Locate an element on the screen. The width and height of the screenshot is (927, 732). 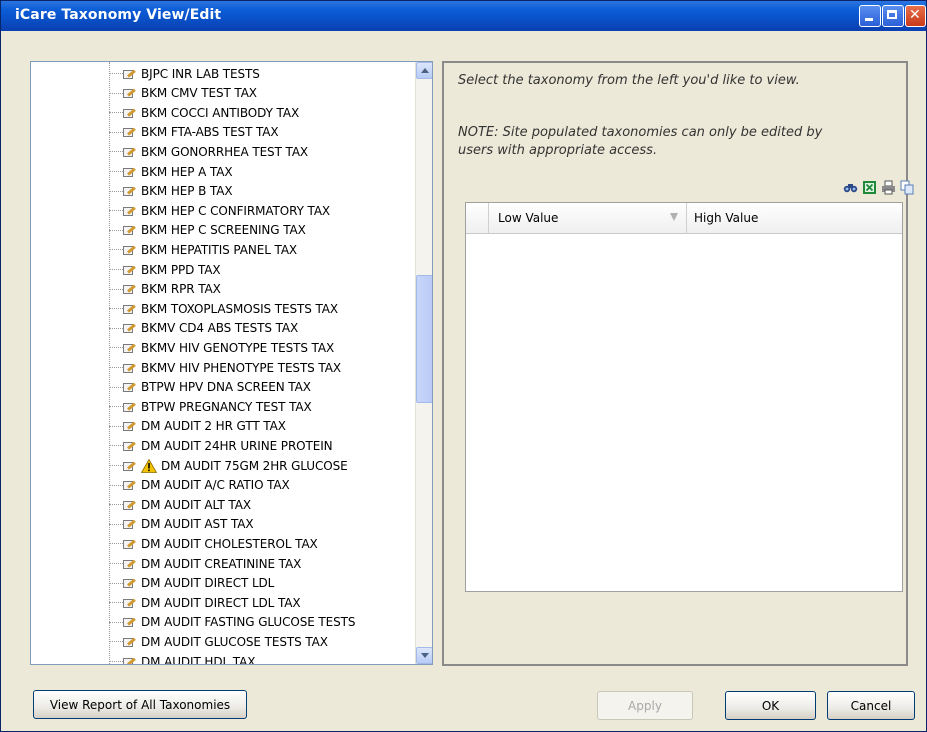
tree-item-label: DM AUDIT CHOLESTEROL TAX is located at coordinates (229, 543).